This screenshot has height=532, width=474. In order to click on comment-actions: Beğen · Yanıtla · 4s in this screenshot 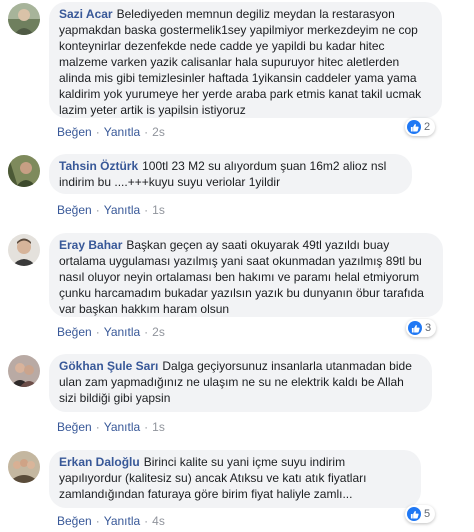, I will do `click(111, 521)`.